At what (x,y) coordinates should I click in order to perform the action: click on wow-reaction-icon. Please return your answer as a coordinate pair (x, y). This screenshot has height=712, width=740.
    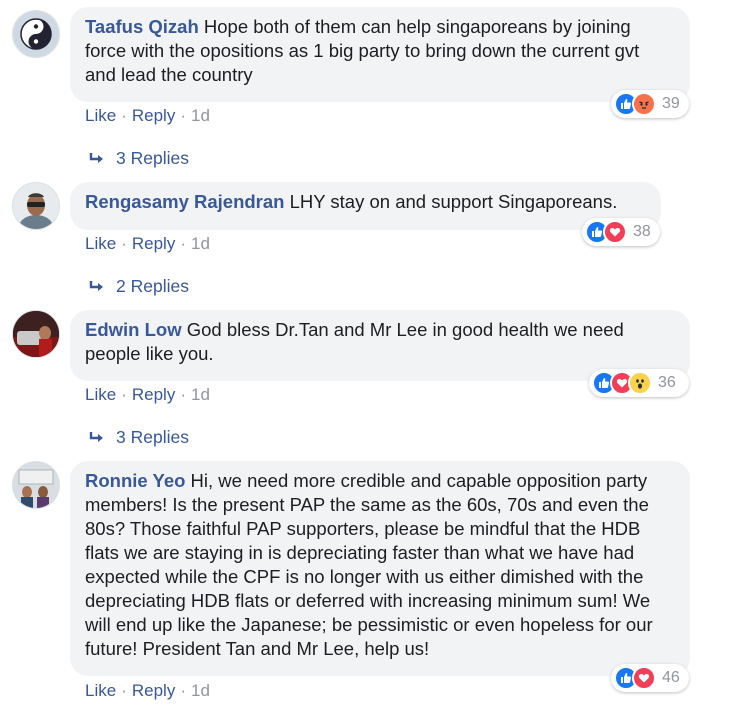
    Looking at the image, I should click on (640, 383).